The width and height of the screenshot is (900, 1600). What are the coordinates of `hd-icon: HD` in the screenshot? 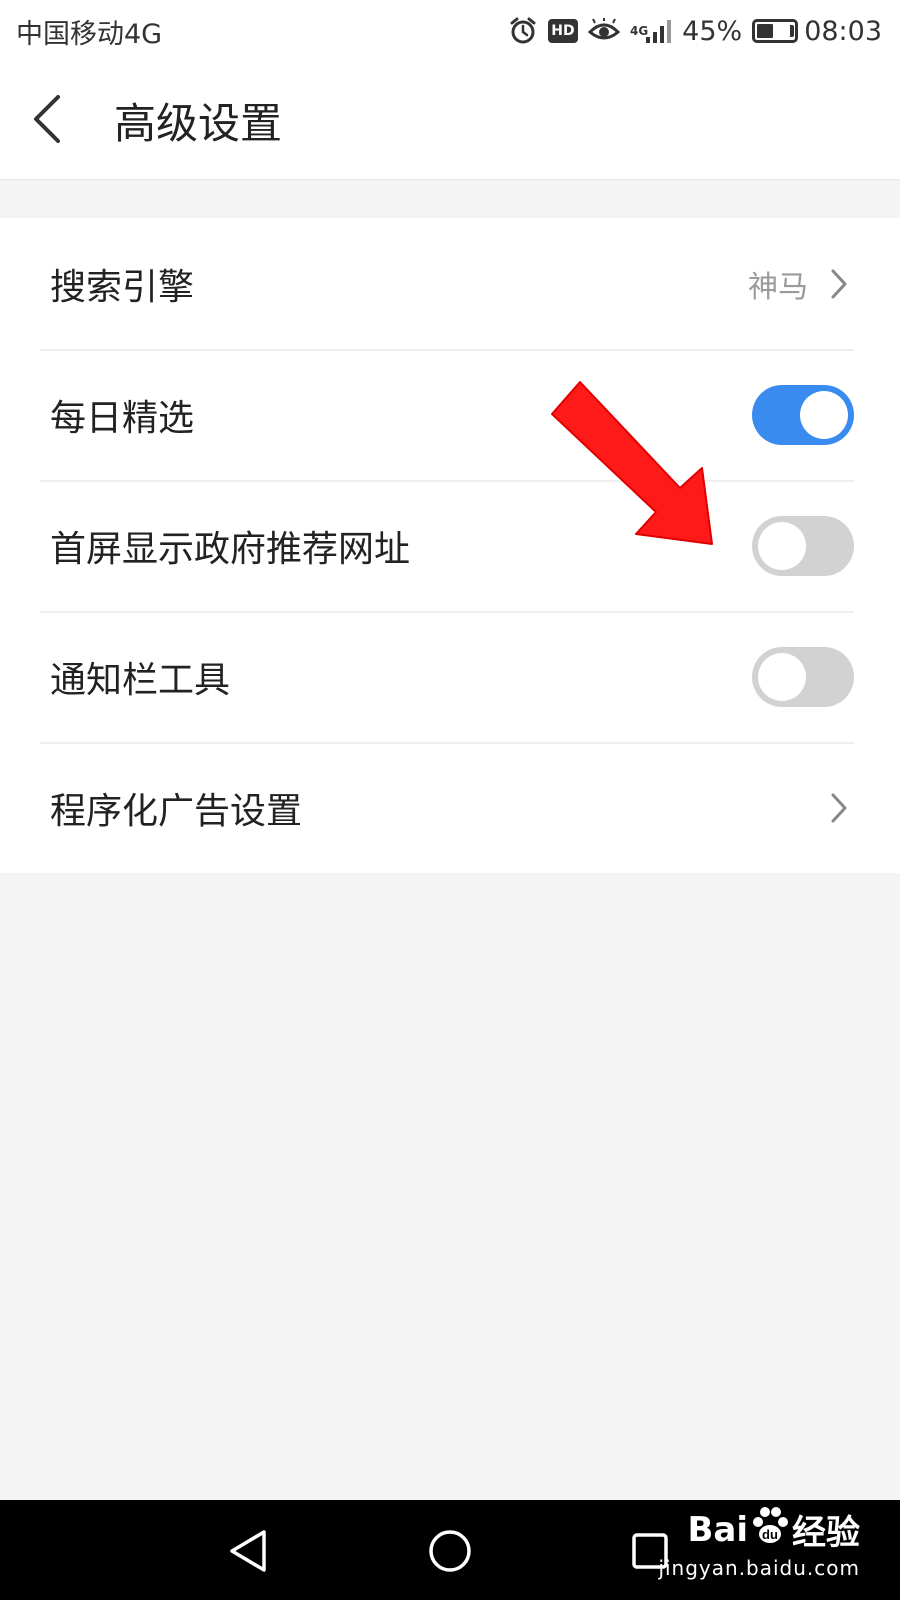 It's located at (562, 31).